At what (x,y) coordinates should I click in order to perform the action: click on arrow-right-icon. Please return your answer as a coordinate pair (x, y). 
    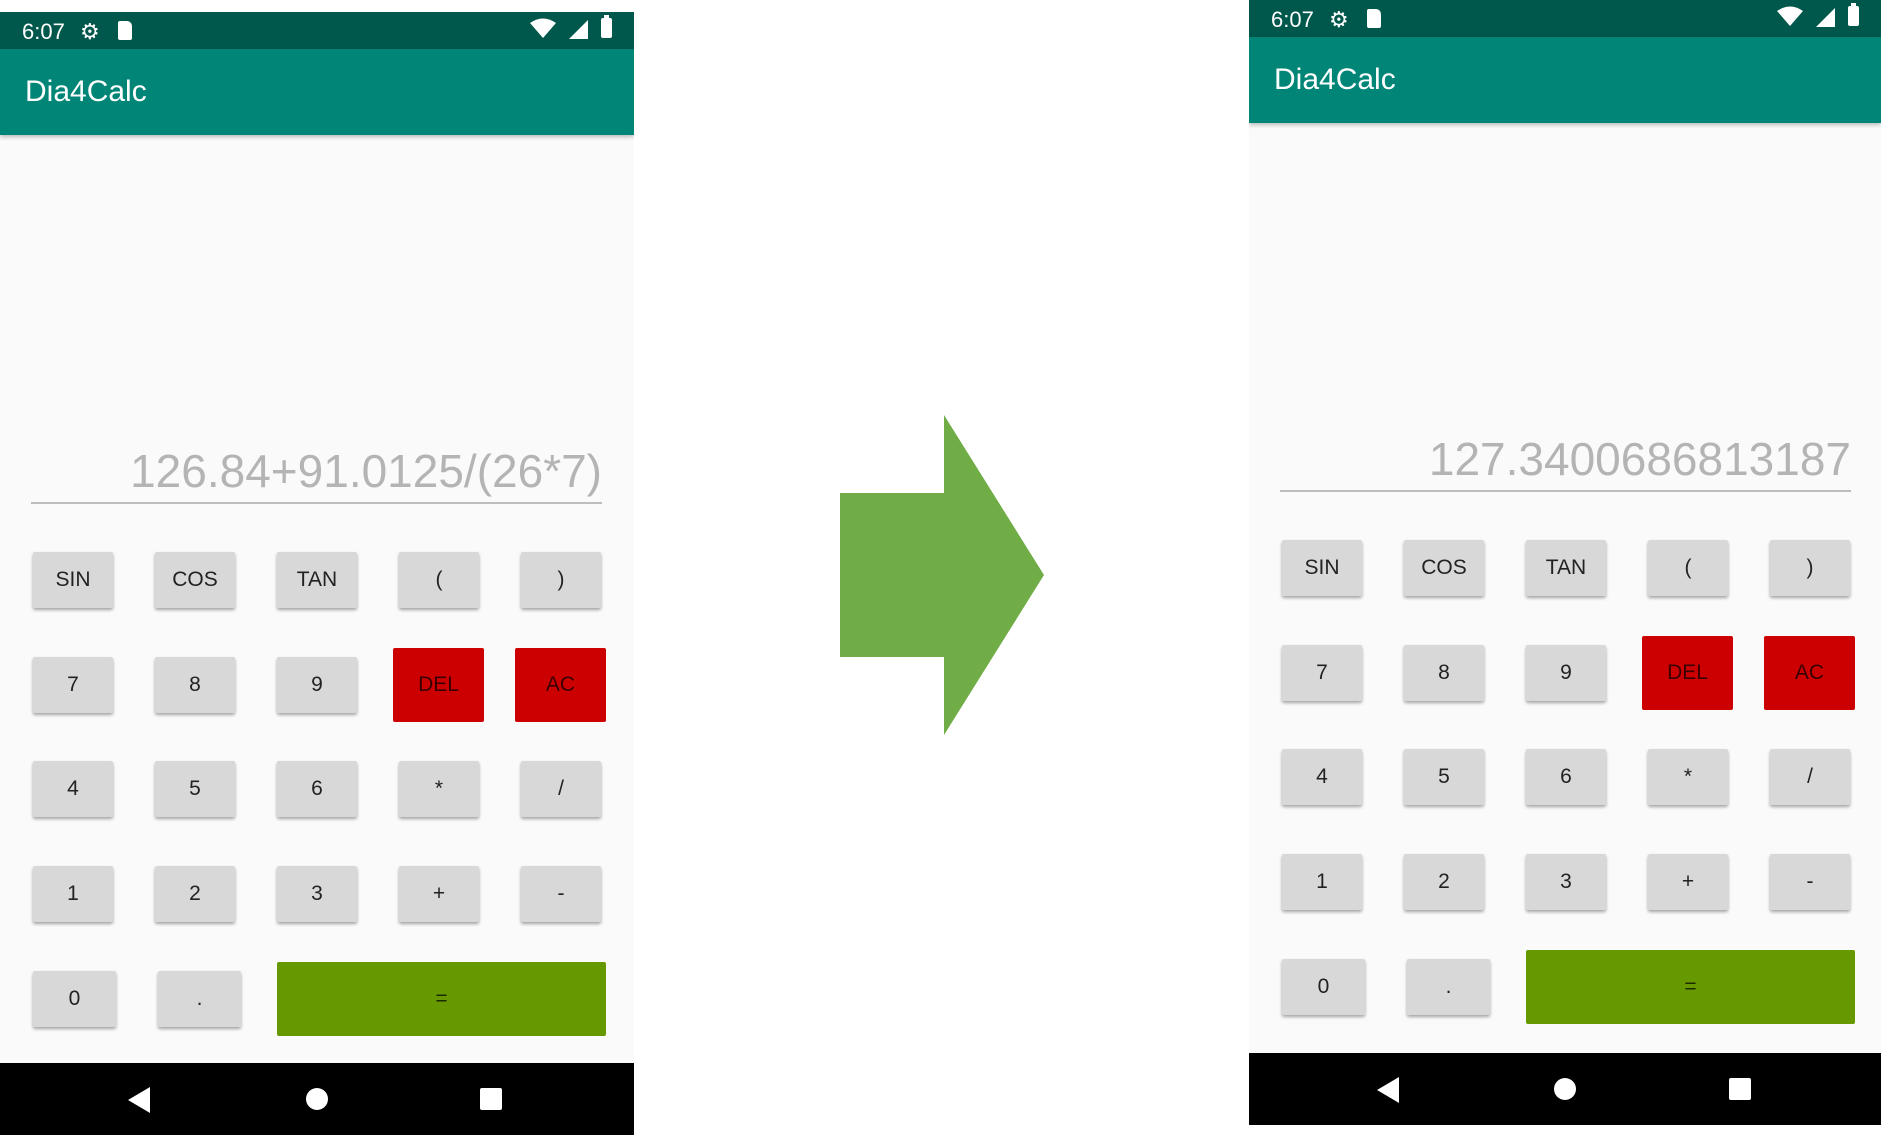
    Looking at the image, I should click on (942, 575).